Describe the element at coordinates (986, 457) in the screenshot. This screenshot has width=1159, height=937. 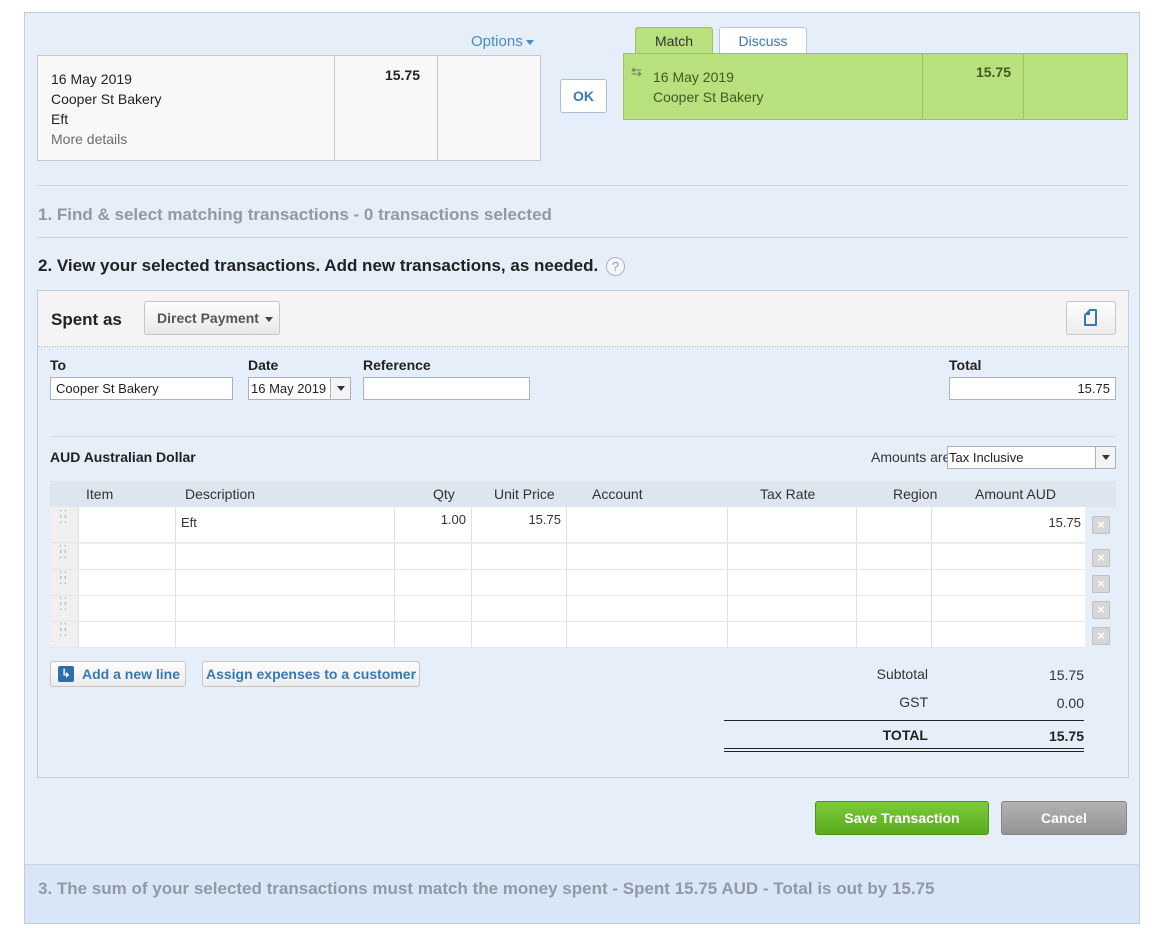
I see `amounts-are-value: Tax Inclusive` at that location.